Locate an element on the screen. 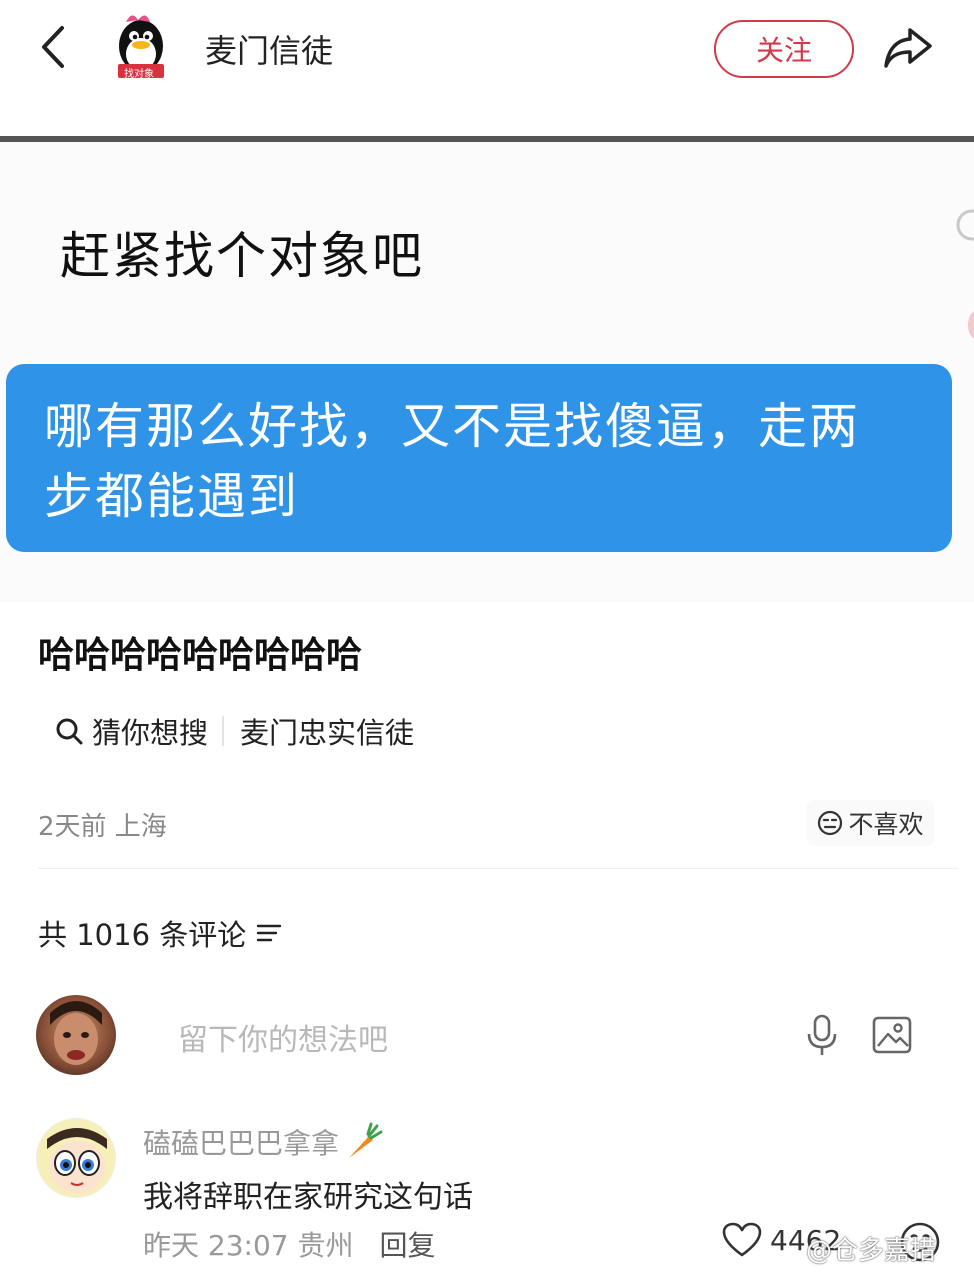 The height and width of the screenshot is (1280, 974). commenter-avatar is located at coordinates (76, 1158).